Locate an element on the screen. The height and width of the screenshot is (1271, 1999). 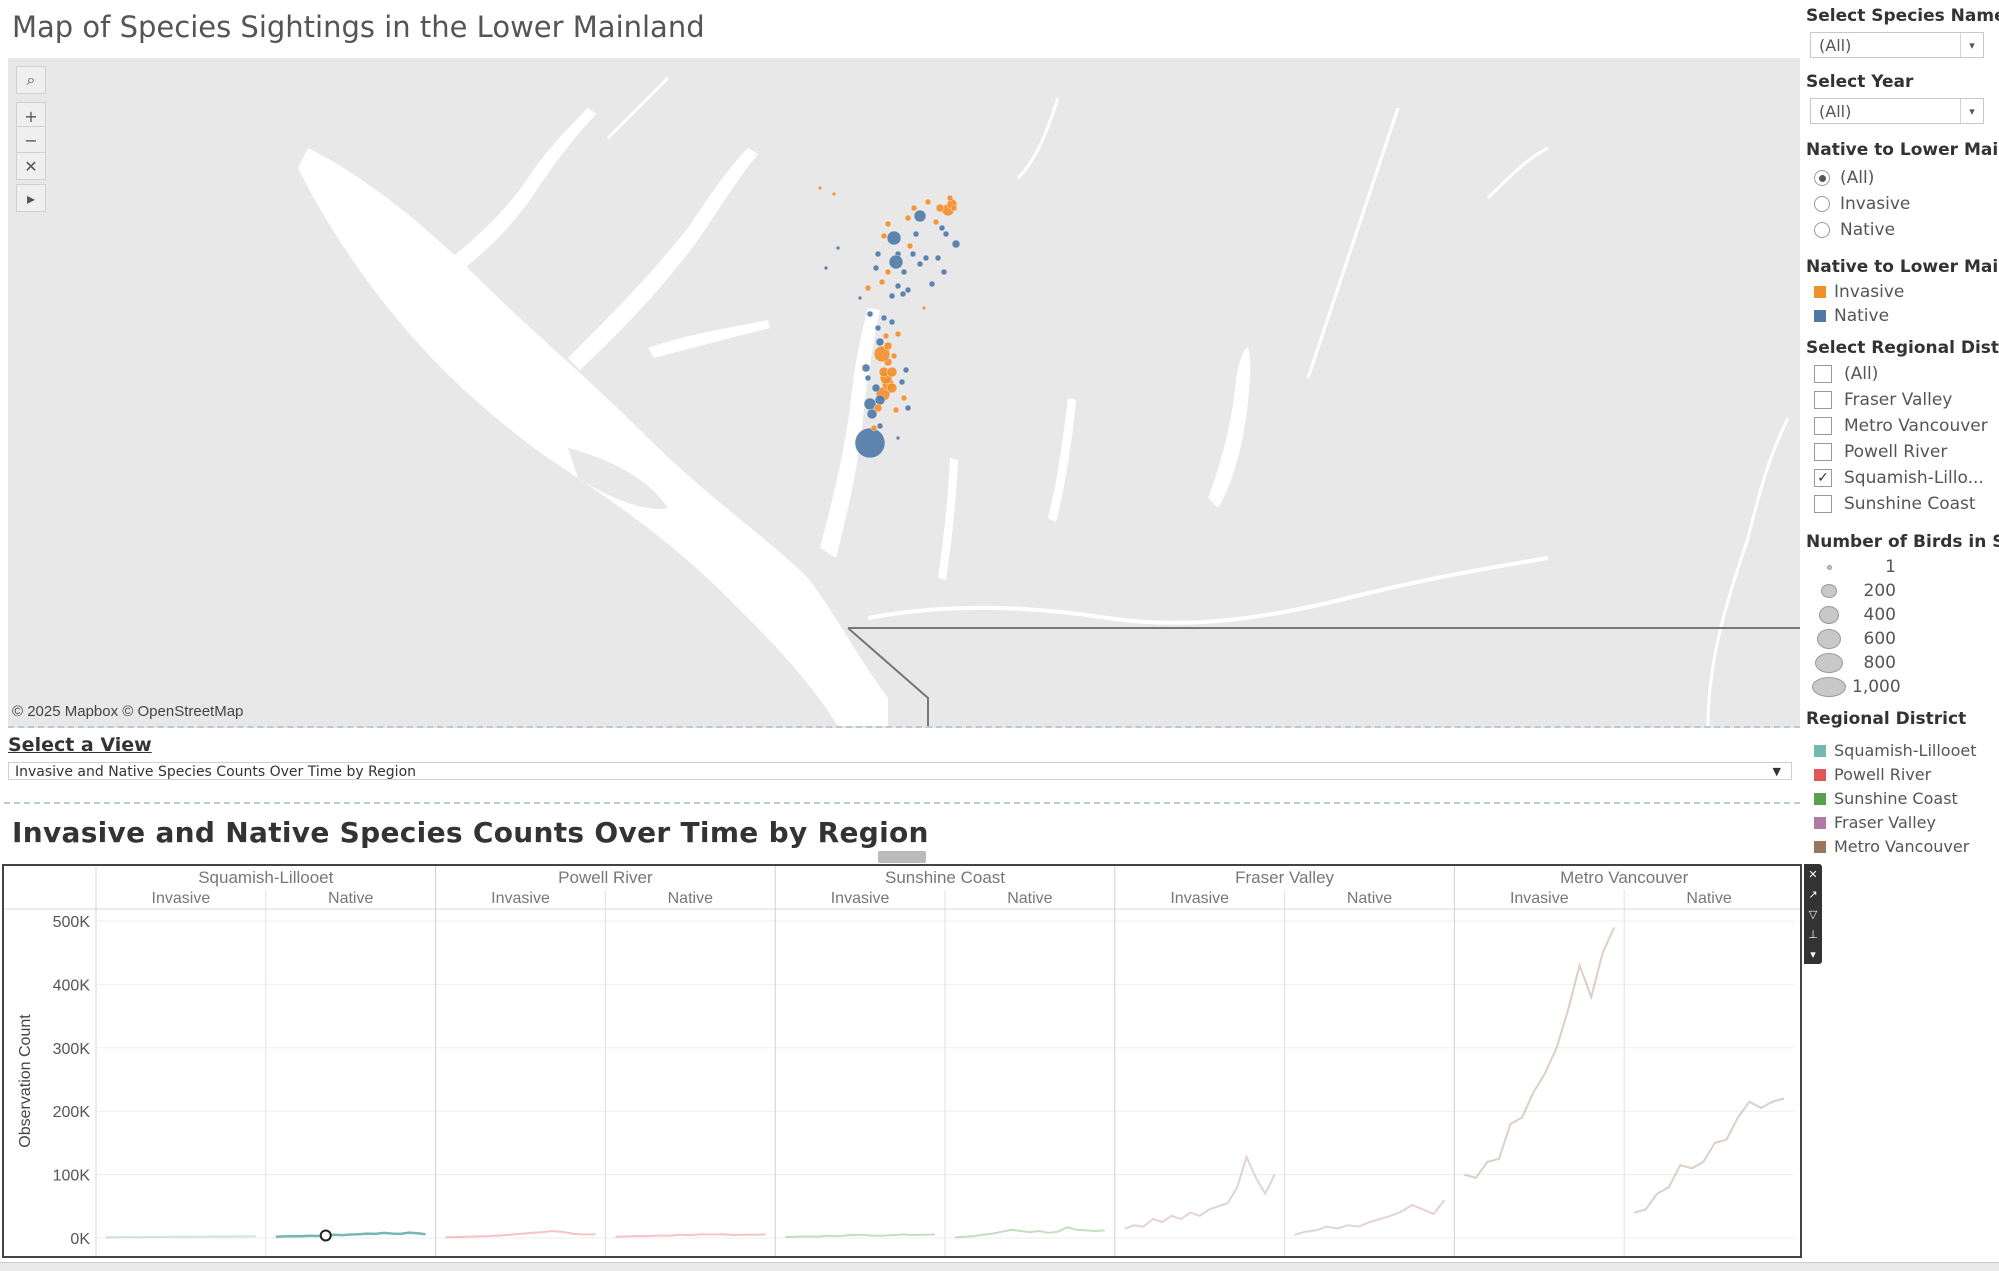
region-checkbox-item: Metro Vancouver is located at coordinates (1901, 426).